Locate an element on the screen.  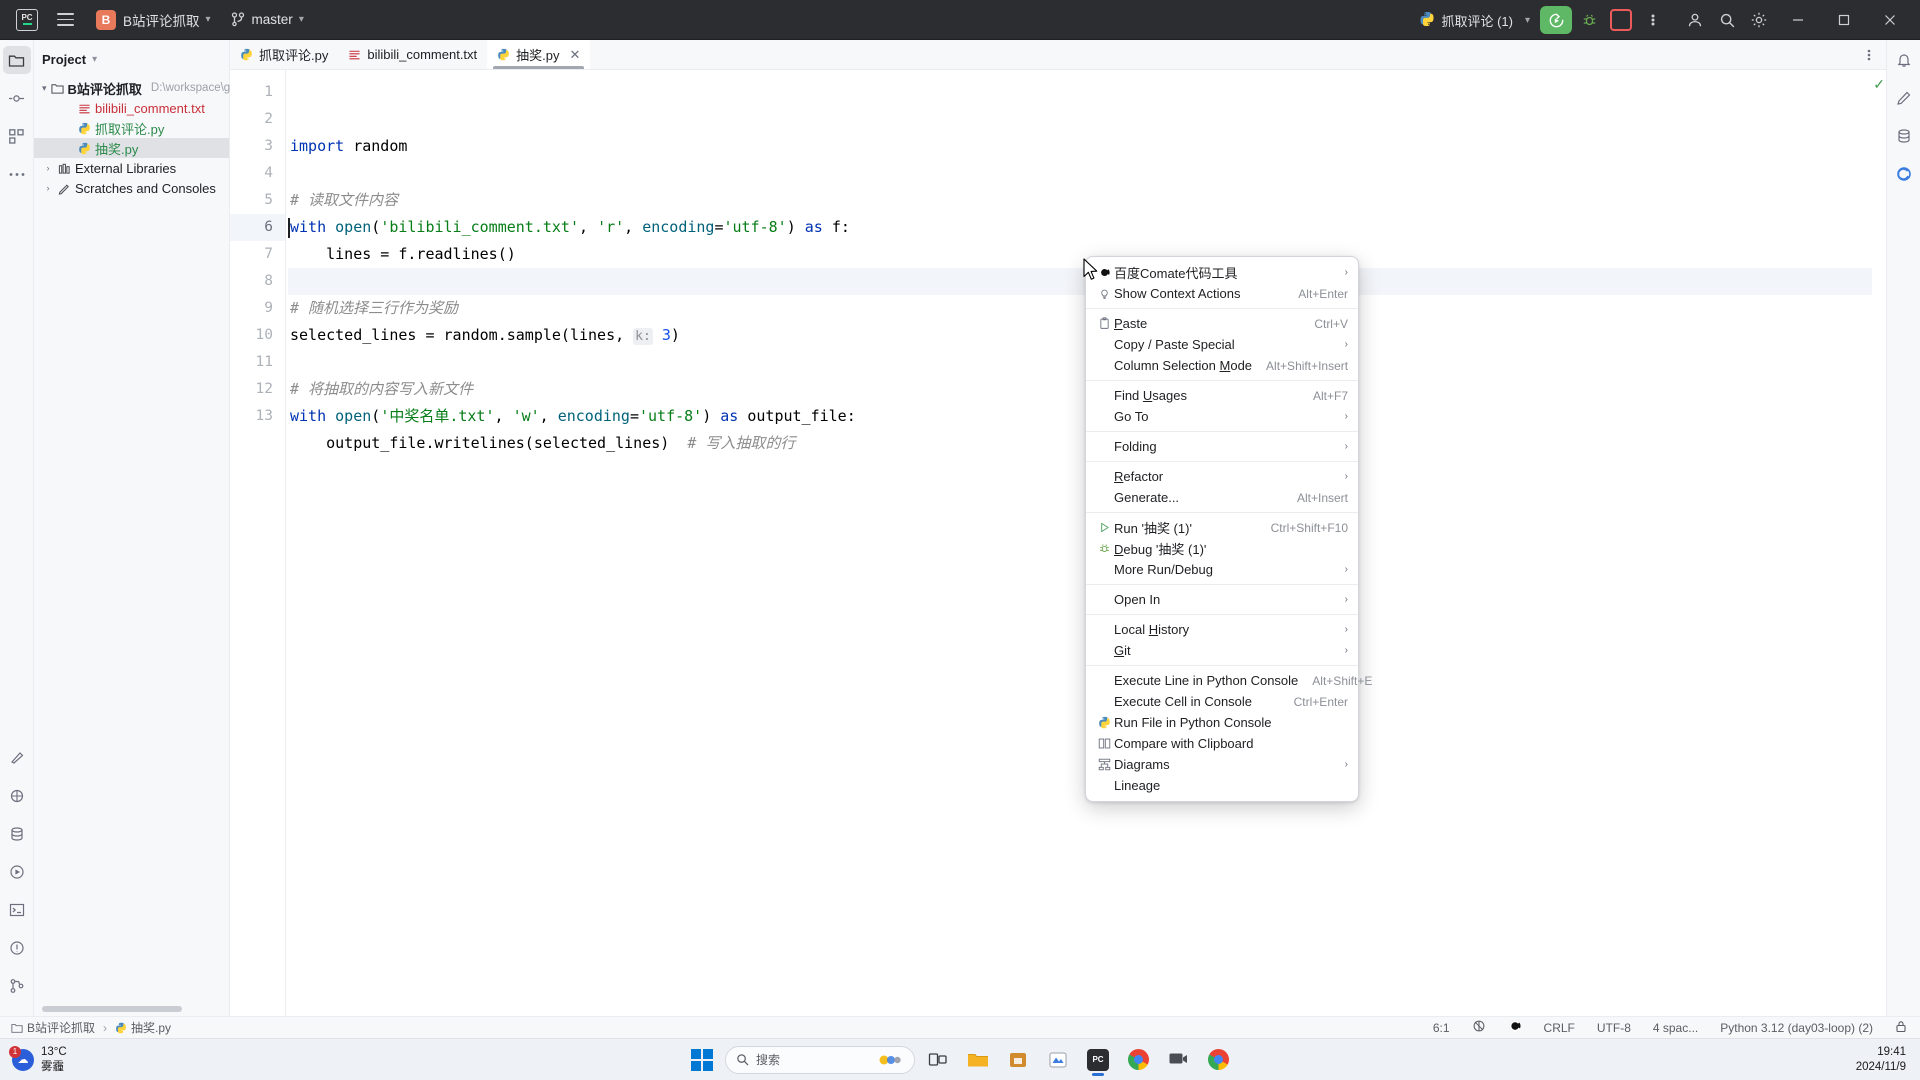
editor-tabs-more-icon is located at coordinates (1869, 55).